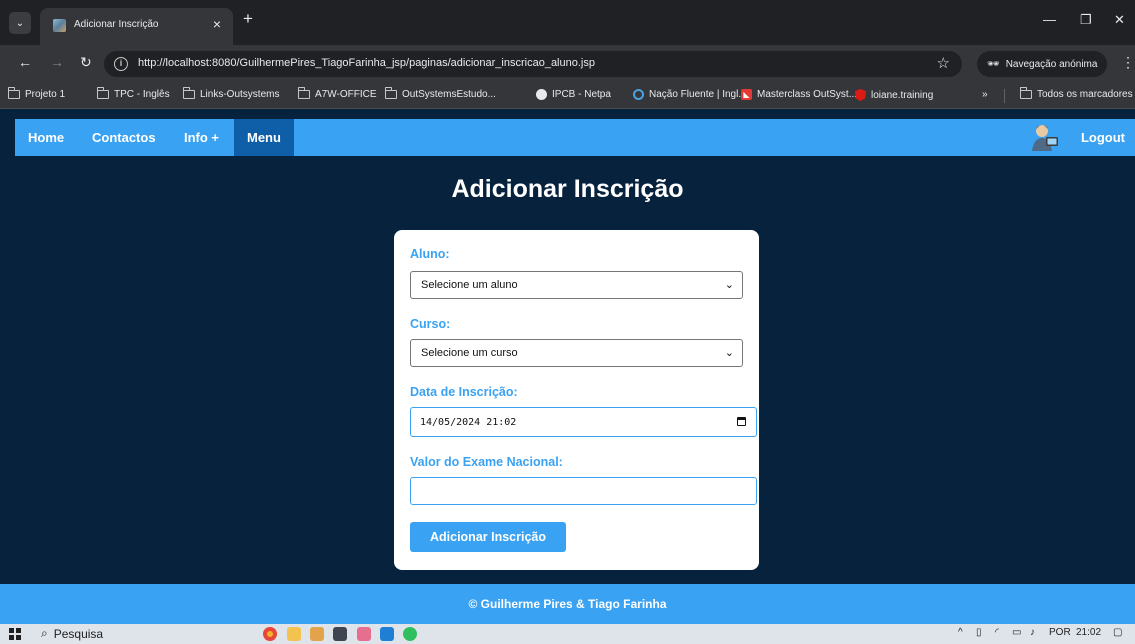 Image resolution: width=1135 pixels, height=644 pixels. Describe the element at coordinates (746, 94) in the screenshot. I see `masterclass-icon: ◣` at that location.